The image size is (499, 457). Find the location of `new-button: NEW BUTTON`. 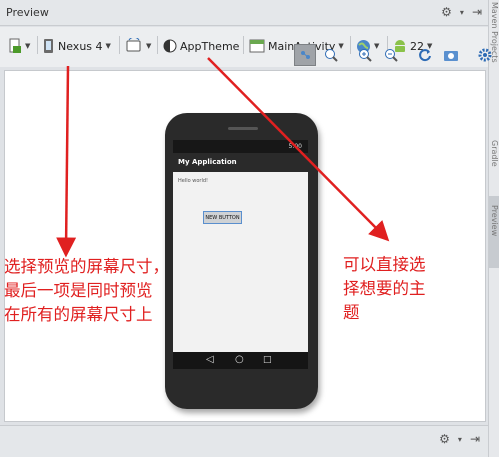

new-button: NEW BUTTON is located at coordinates (222, 217).